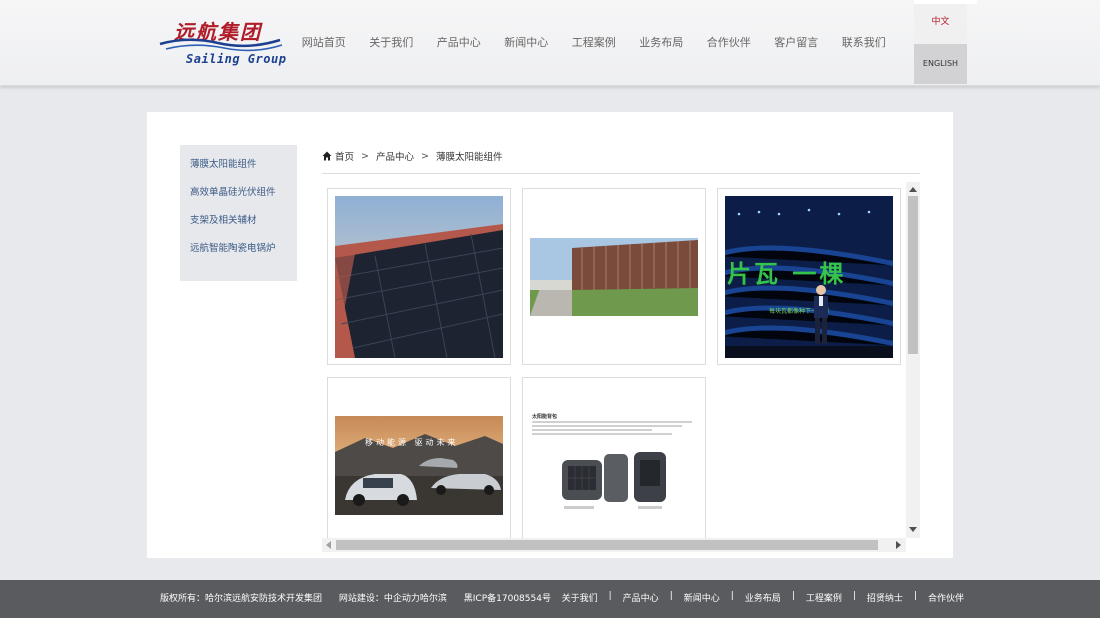  What do you see at coordinates (344, 156) in the screenshot?
I see `breadcrumb-home: 首页` at bounding box center [344, 156].